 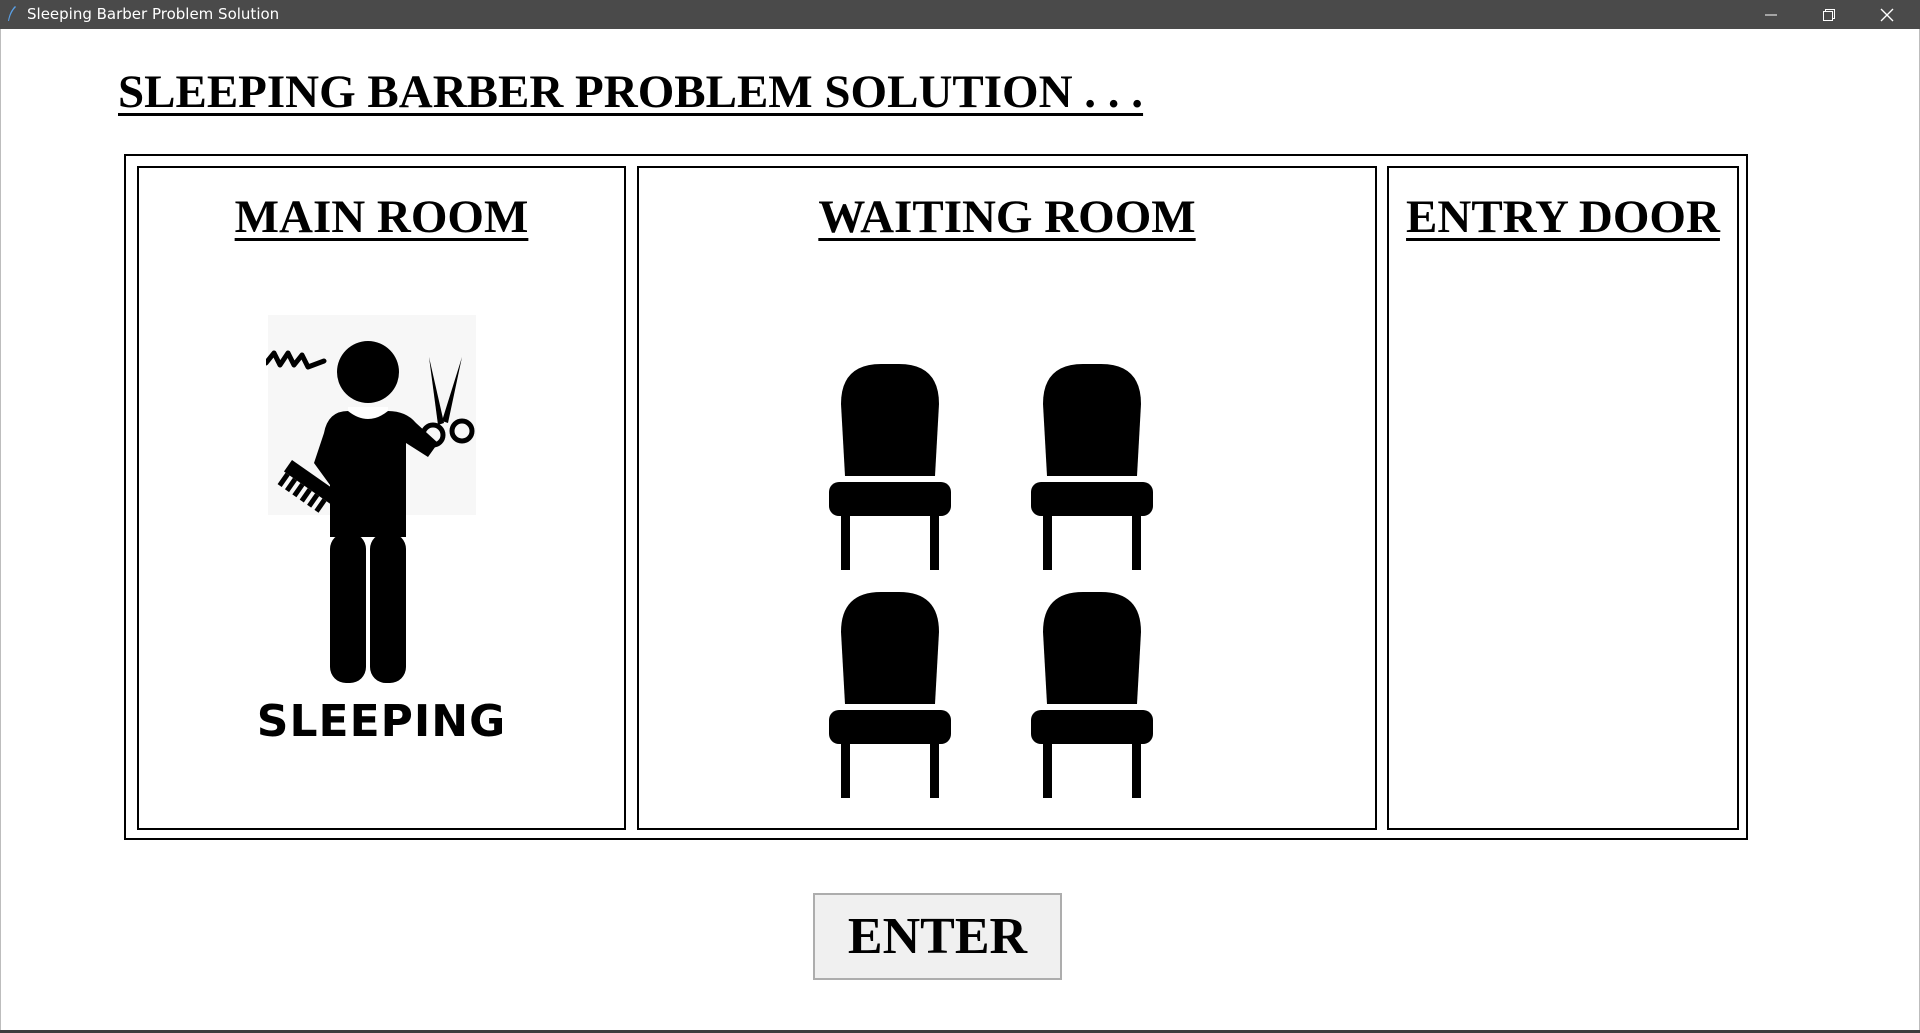 I want to click on close-icon, so click(x=1887, y=14).